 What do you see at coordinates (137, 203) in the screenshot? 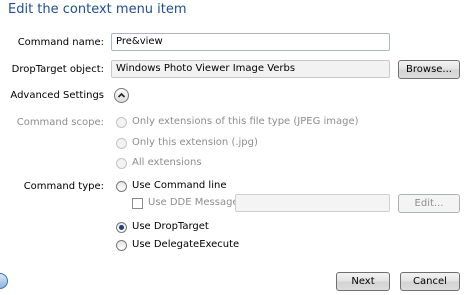
I see `use-dde-checkbox` at bounding box center [137, 203].